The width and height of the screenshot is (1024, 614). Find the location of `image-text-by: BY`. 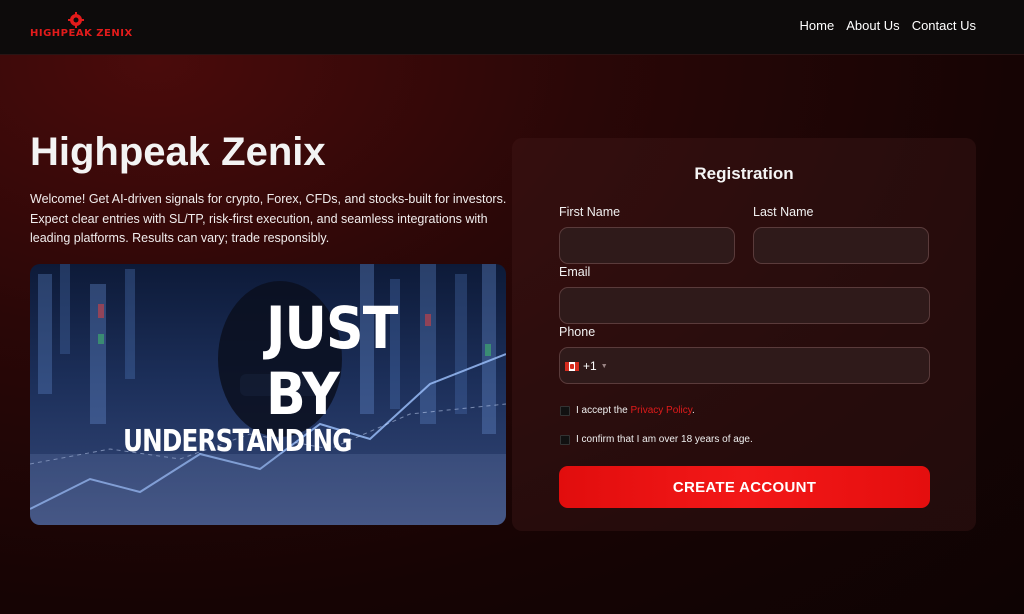

image-text-by: BY is located at coordinates (303, 394).